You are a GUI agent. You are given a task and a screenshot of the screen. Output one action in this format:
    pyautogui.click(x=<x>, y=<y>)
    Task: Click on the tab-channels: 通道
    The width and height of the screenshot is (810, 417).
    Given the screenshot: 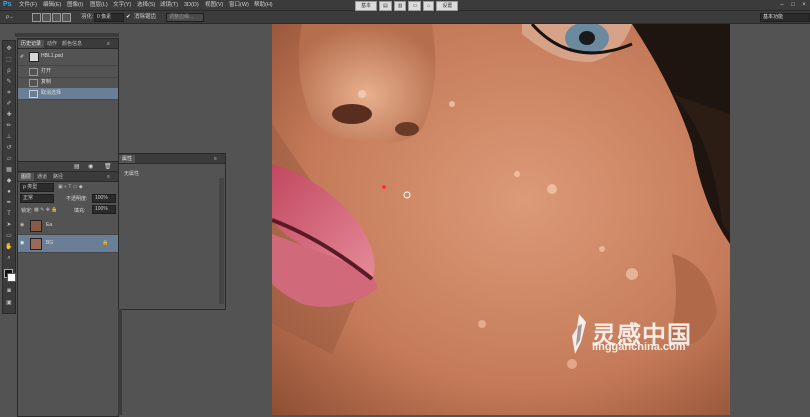 What is the action you would take?
    pyautogui.click(x=42, y=177)
    